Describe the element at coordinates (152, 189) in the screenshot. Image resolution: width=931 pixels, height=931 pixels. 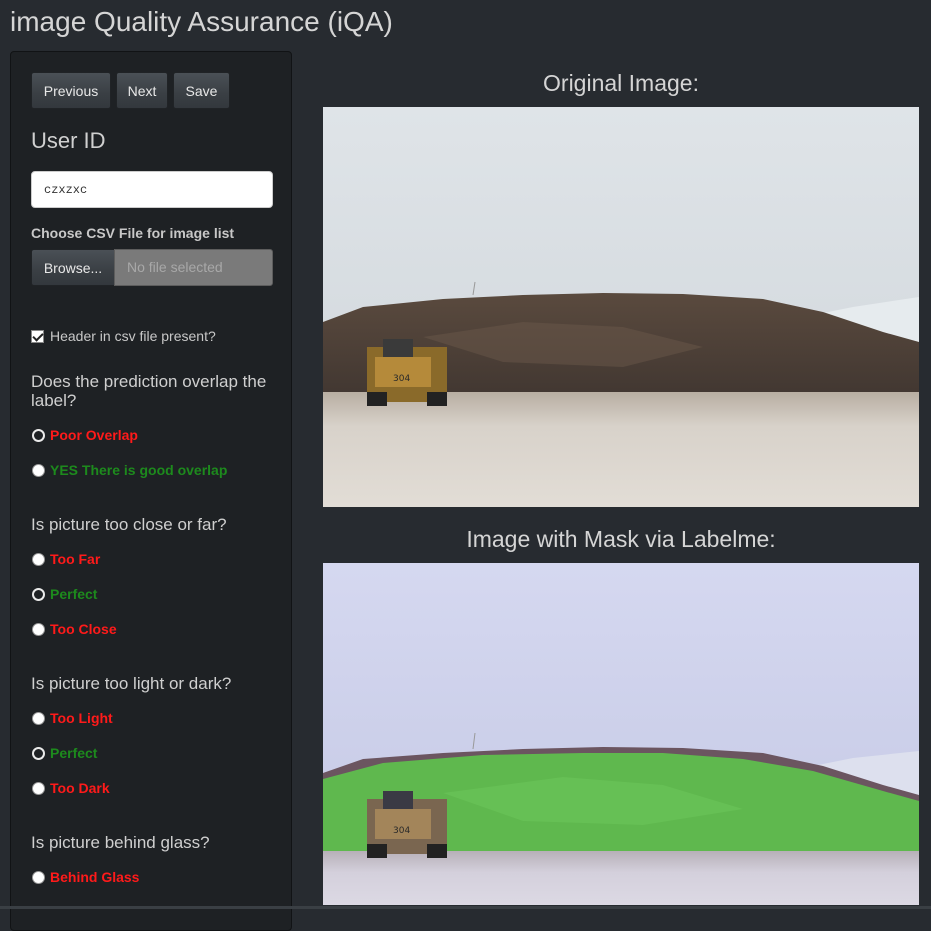
I see `user-id-input` at that location.